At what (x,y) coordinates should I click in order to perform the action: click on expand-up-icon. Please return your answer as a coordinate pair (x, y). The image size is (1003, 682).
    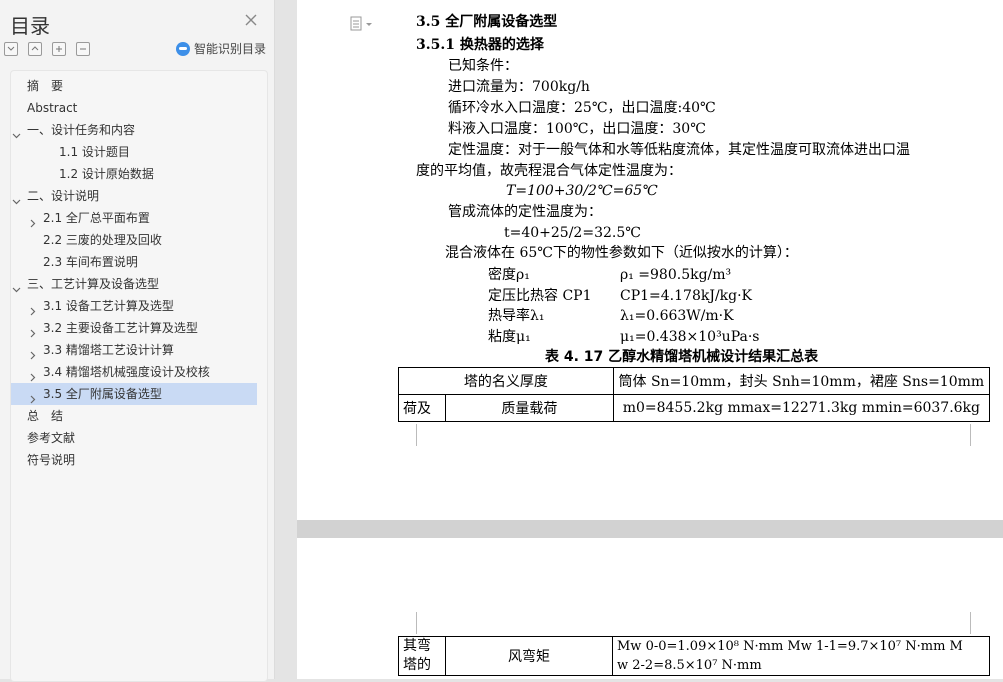
    Looking at the image, I should click on (35, 49).